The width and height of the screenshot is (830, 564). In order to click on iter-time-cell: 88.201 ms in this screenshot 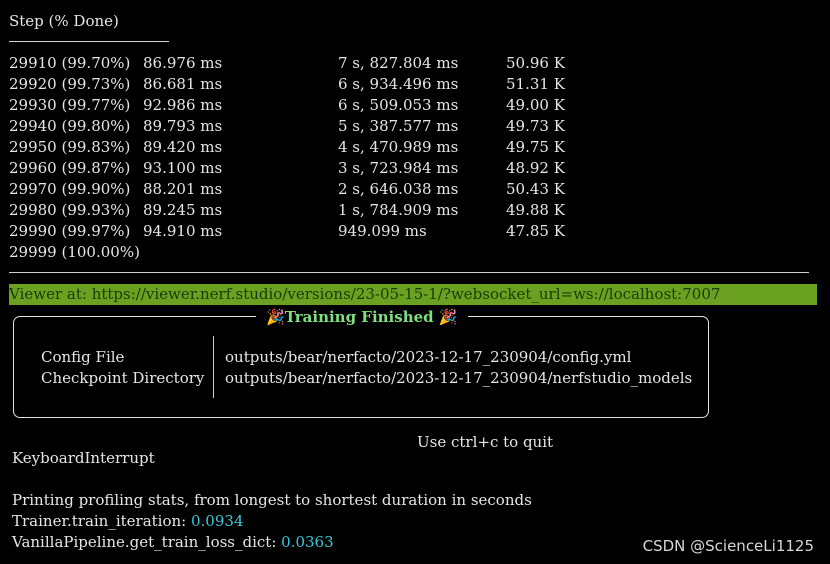, I will do `click(183, 189)`.